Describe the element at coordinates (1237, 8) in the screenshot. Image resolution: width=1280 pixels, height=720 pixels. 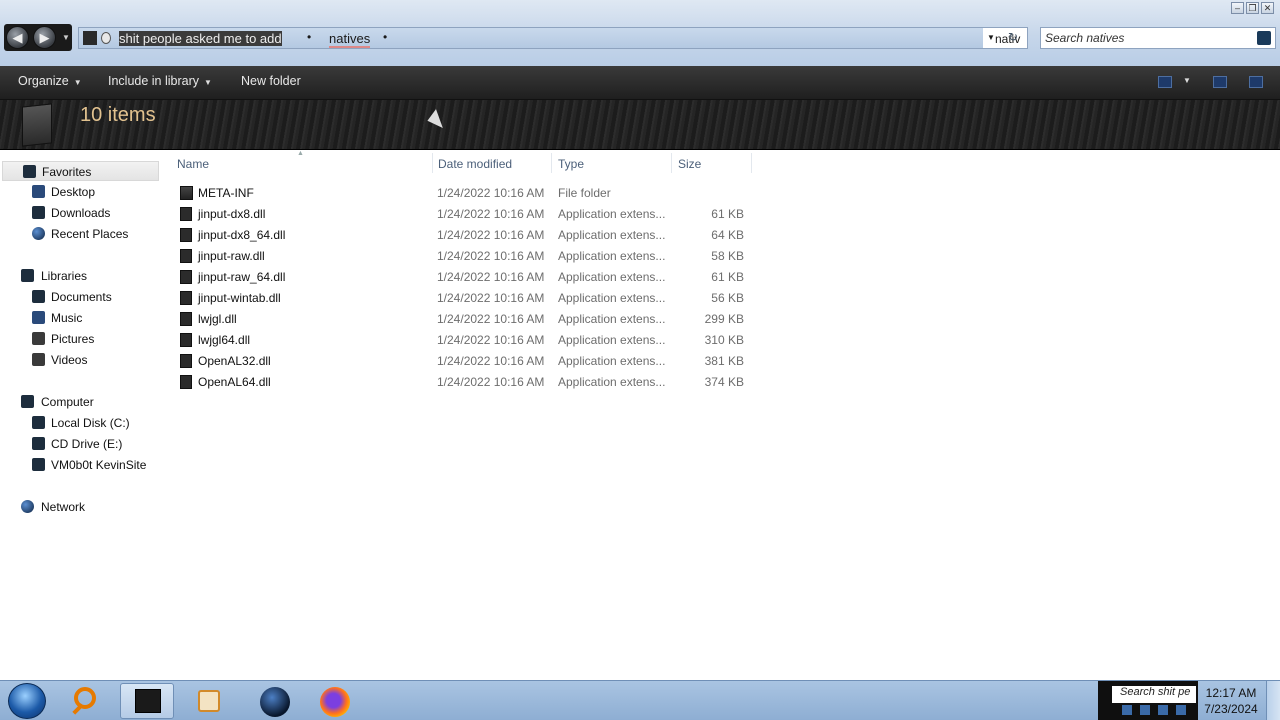
I see `minimize-button: –` at that location.